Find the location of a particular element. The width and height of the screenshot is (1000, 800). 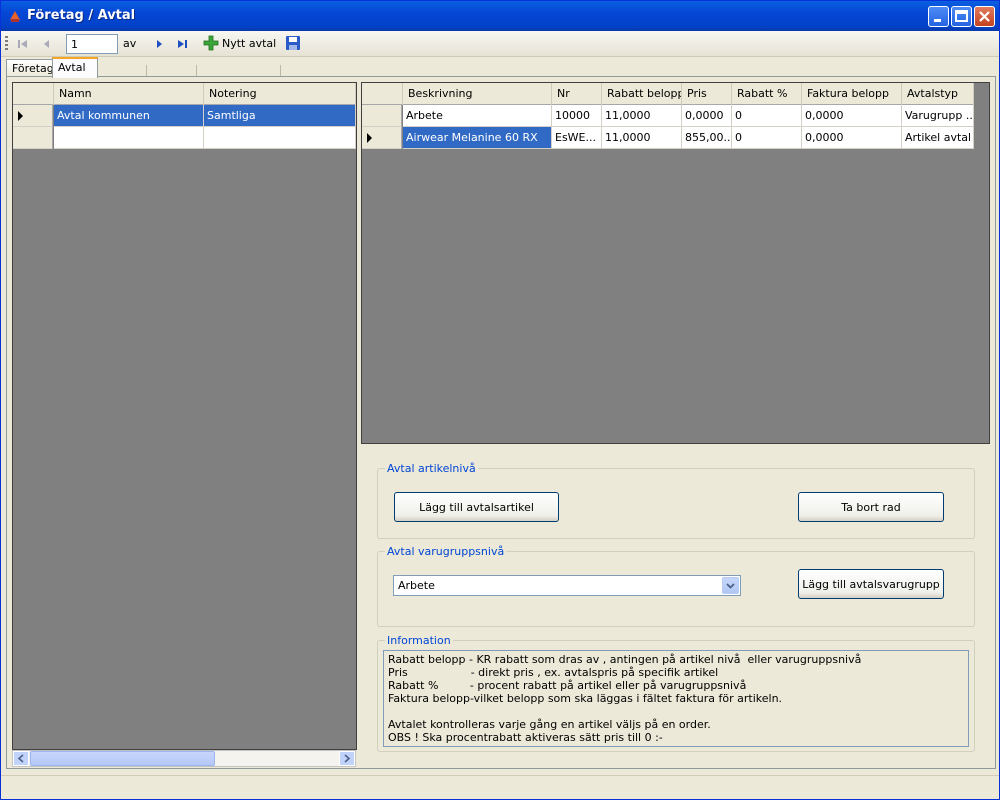

product-group-select: Arbete is located at coordinates (567, 585).